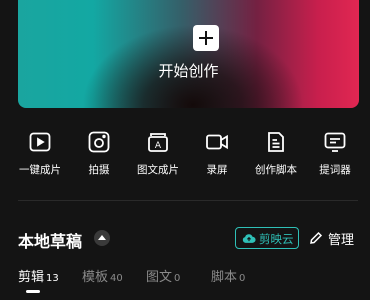 This screenshot has width=370, height=300. What do you see at coordinates (158, 153) in the screenshot?
I see `tool-text-to-video: A 图文成片` at bounding box center [158, 153].